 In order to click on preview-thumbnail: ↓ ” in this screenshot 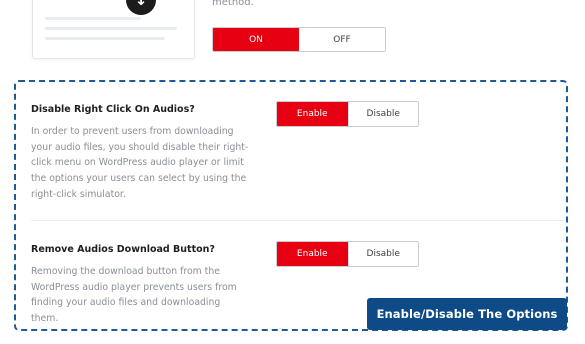, I will do `click(113, 29)`.